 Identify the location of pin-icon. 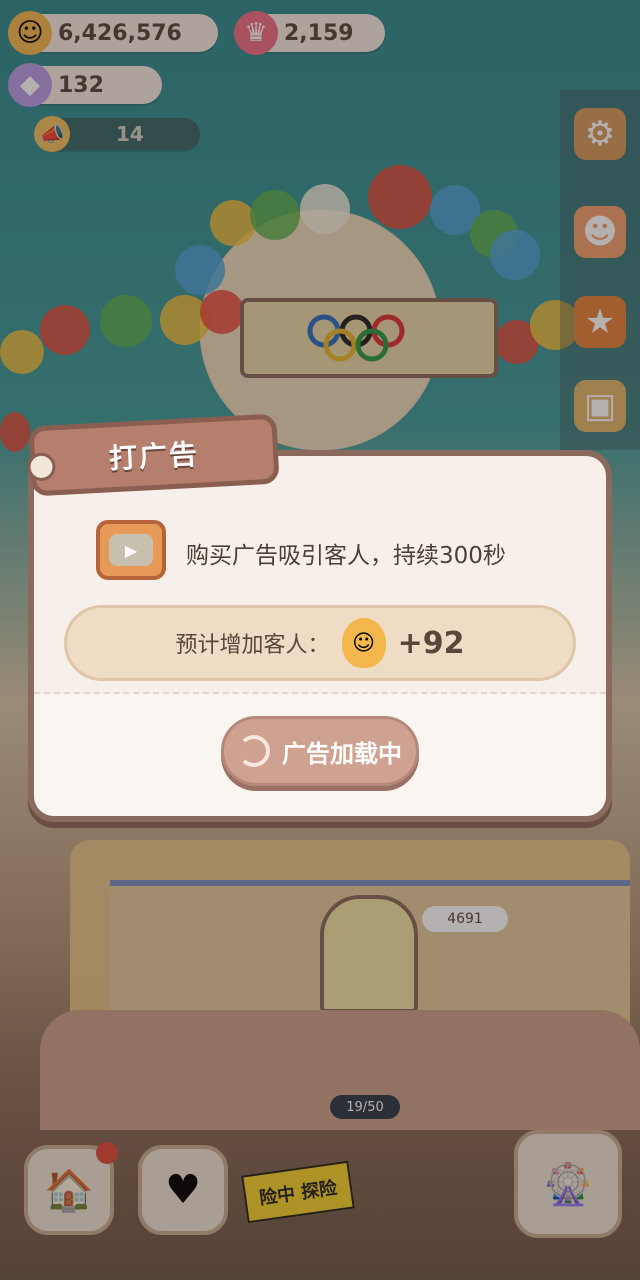
(41, 467).